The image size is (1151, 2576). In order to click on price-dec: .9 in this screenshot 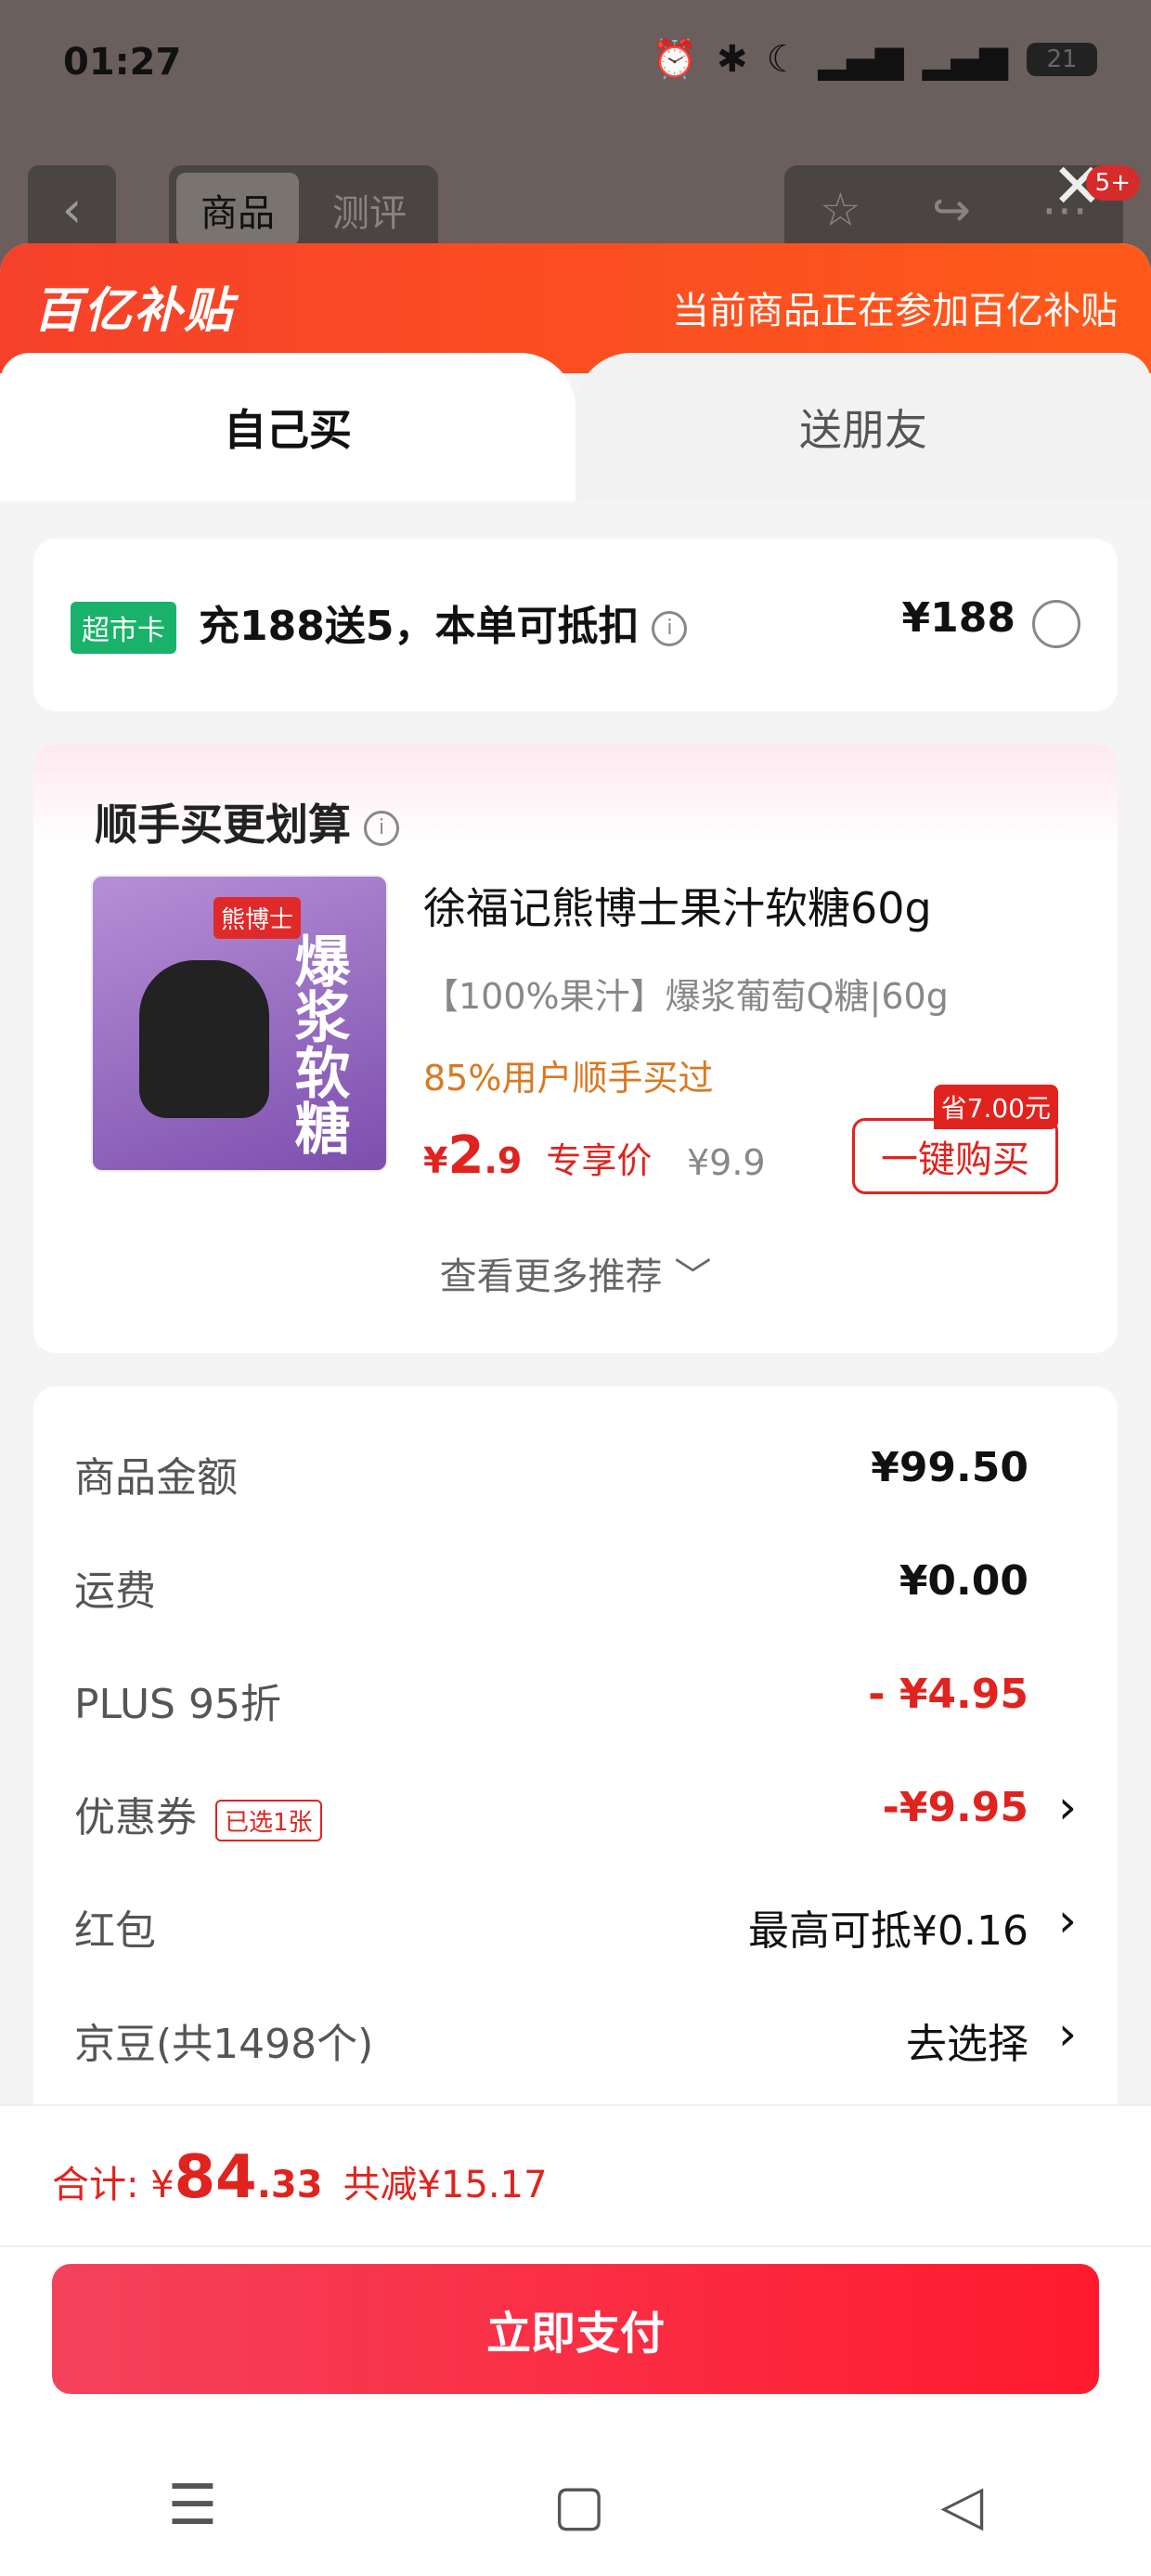, I will do `click(503, 1160)`.